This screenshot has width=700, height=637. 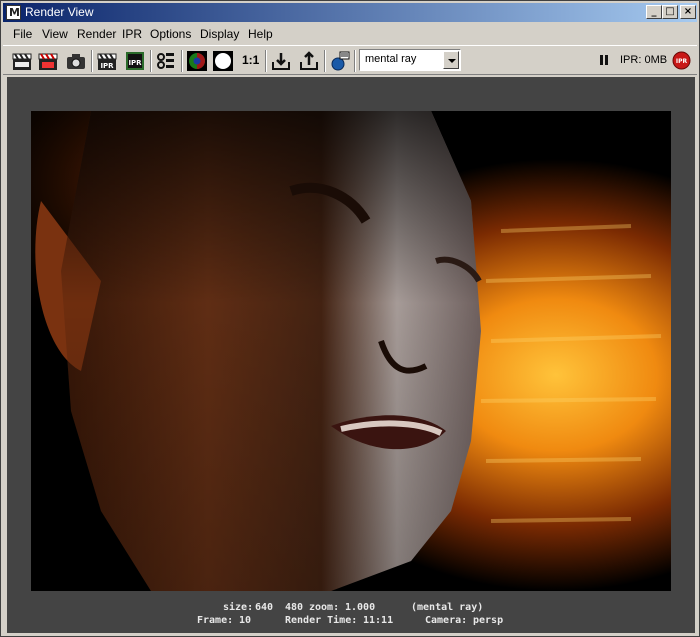 What do you see at coordinates (309, 61) in the screenshot?
I see `remove-image-icon` at bounding box center [309, 61].